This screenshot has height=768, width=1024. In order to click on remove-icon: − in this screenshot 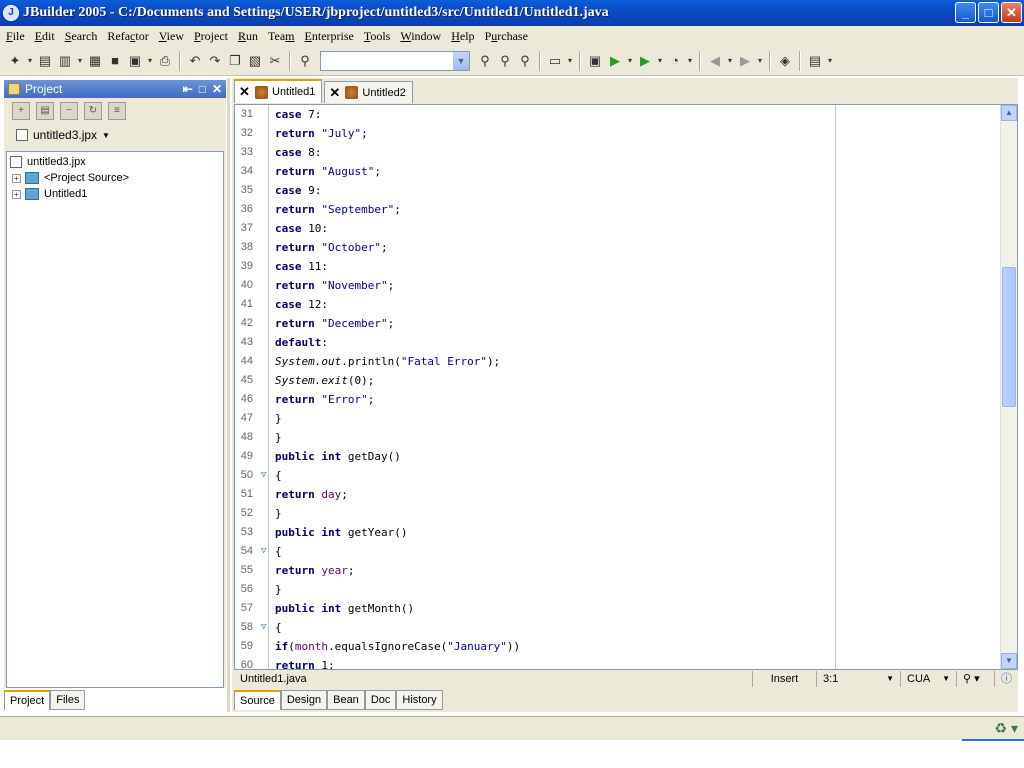, I will do `click(69, 111)`.